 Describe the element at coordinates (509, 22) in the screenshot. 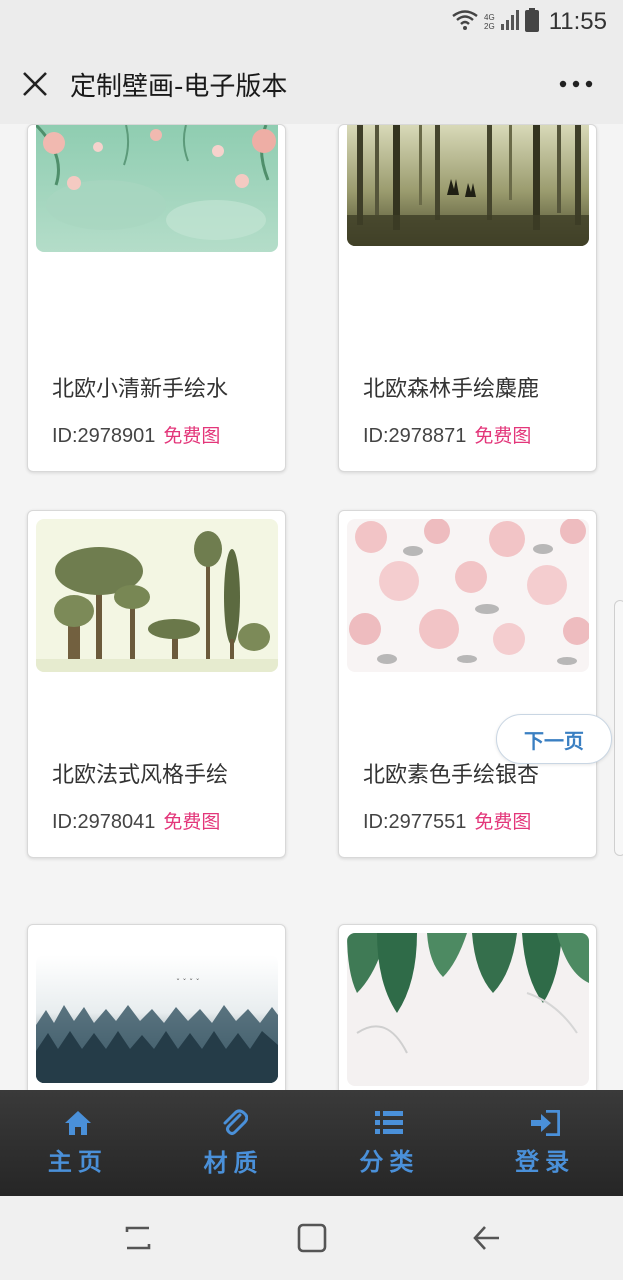

I see `signal-icon` at that location.